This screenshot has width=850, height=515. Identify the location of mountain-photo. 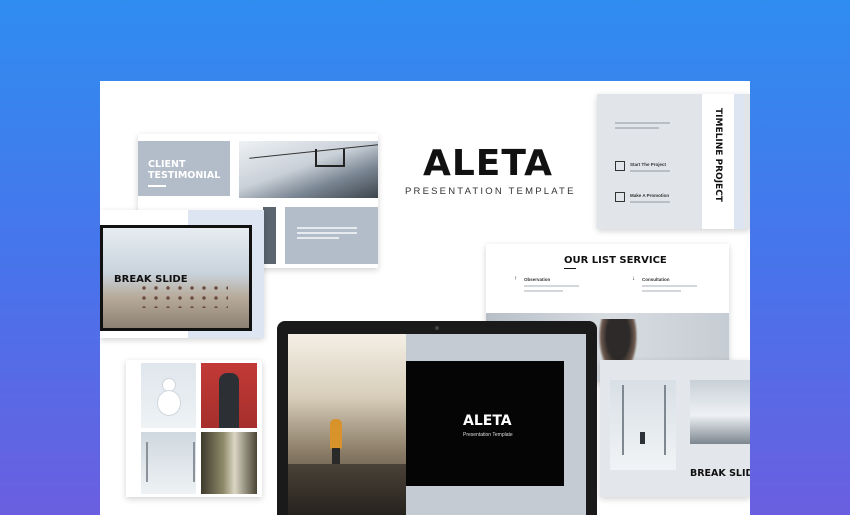
(720, 412).